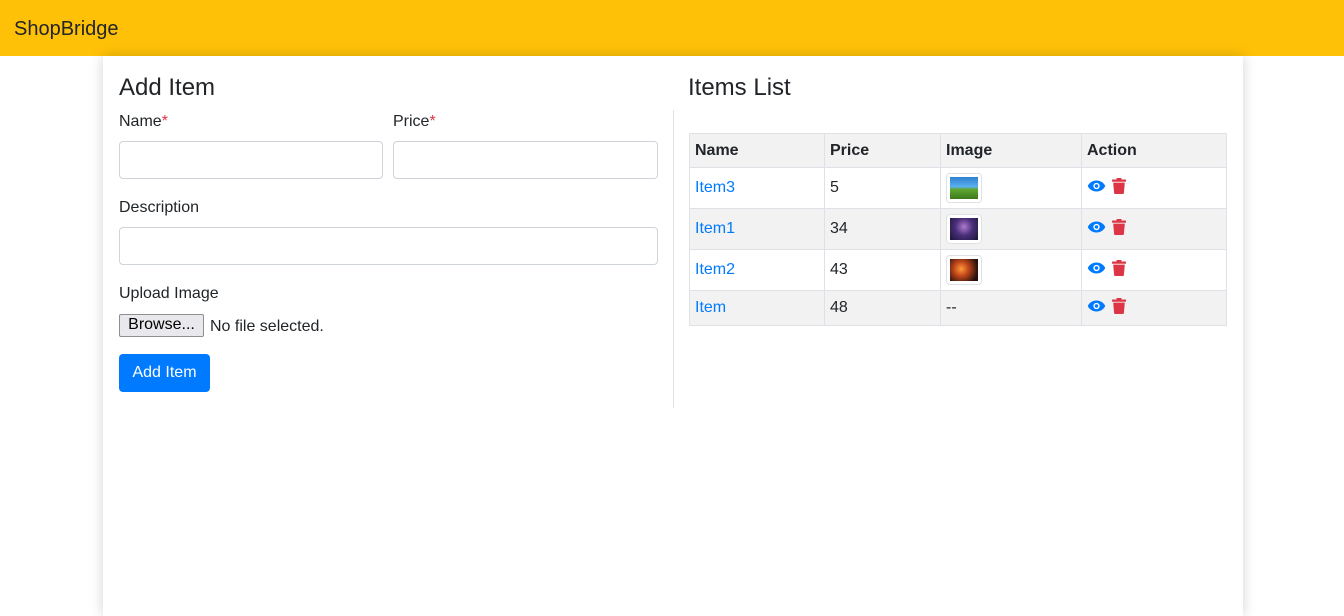  Describe the element at coordinates (1154, 150) in the screenshot. I see `column-header-action: Action` at that location.